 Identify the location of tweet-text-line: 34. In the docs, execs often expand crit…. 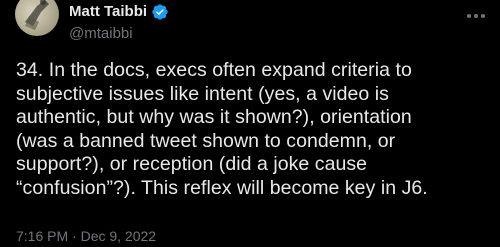
(214, 70).